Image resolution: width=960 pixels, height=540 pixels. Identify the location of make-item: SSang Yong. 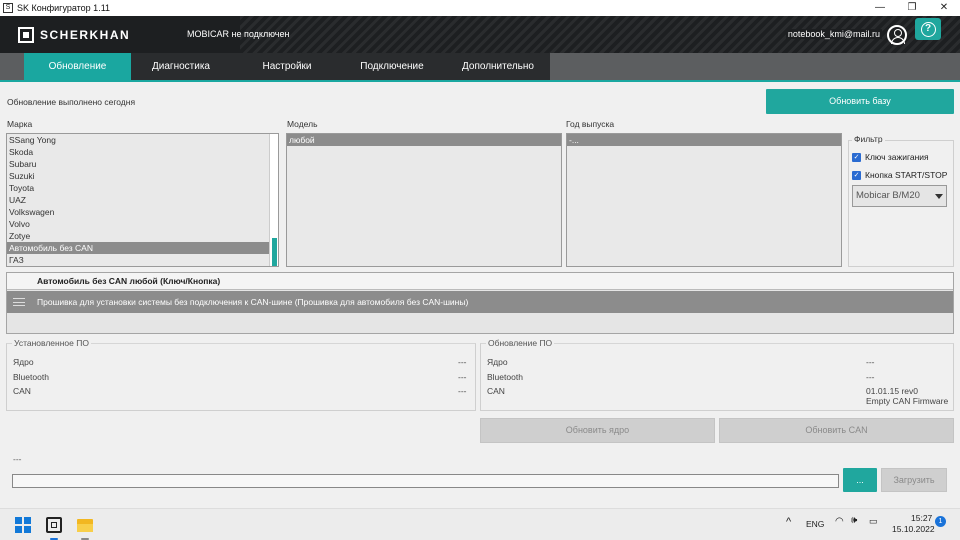
(142, 140).